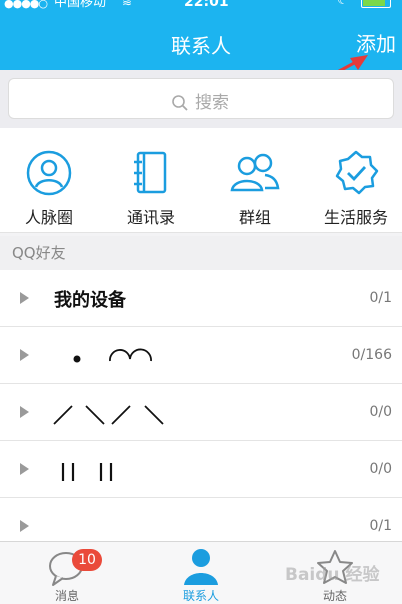 The width and height of the screenshot is (402, 604). Describe the element at coordinates (87, 560) in the screenshot. I see `unread-badge: 10` at that location.